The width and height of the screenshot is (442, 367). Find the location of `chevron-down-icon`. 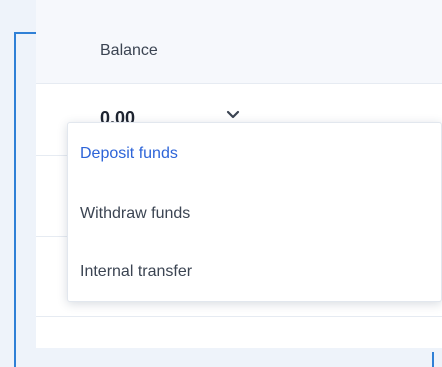

chevron-down-icon is located at coordinates (233, 115).